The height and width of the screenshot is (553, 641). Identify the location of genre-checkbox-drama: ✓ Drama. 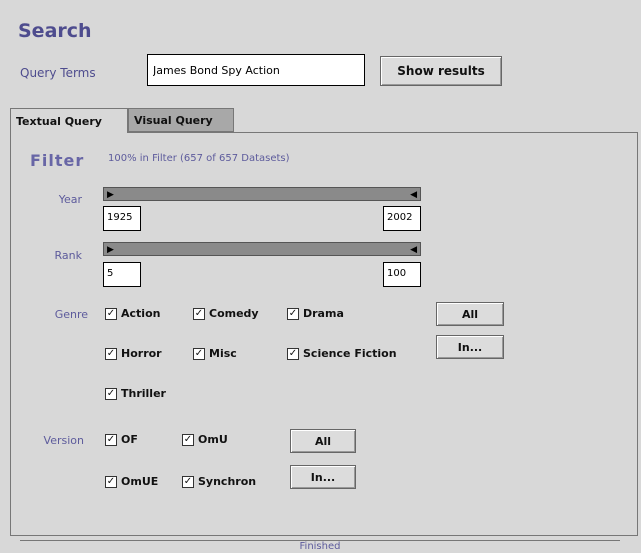
(315, 313).